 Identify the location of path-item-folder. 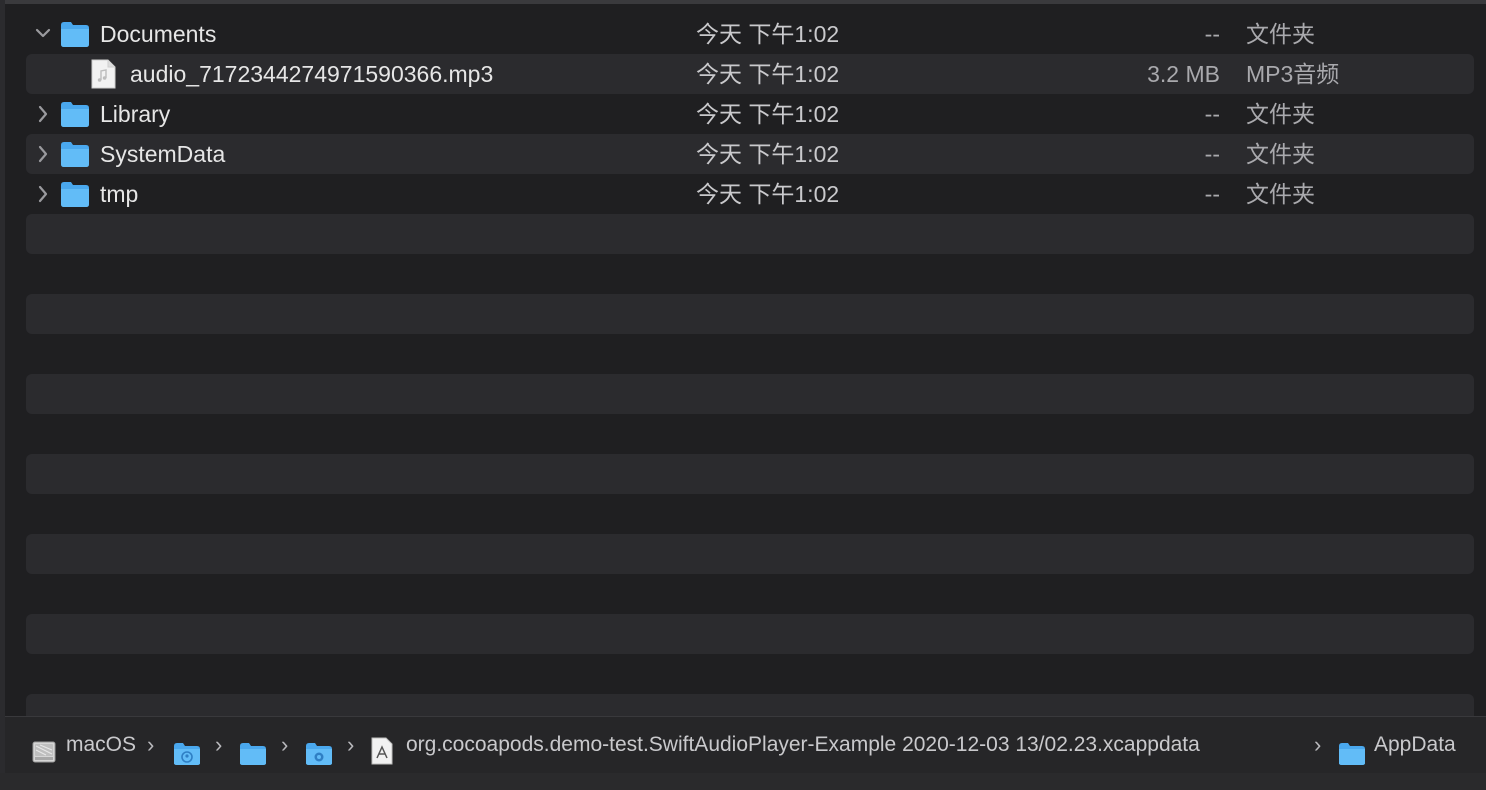
(253, 745).